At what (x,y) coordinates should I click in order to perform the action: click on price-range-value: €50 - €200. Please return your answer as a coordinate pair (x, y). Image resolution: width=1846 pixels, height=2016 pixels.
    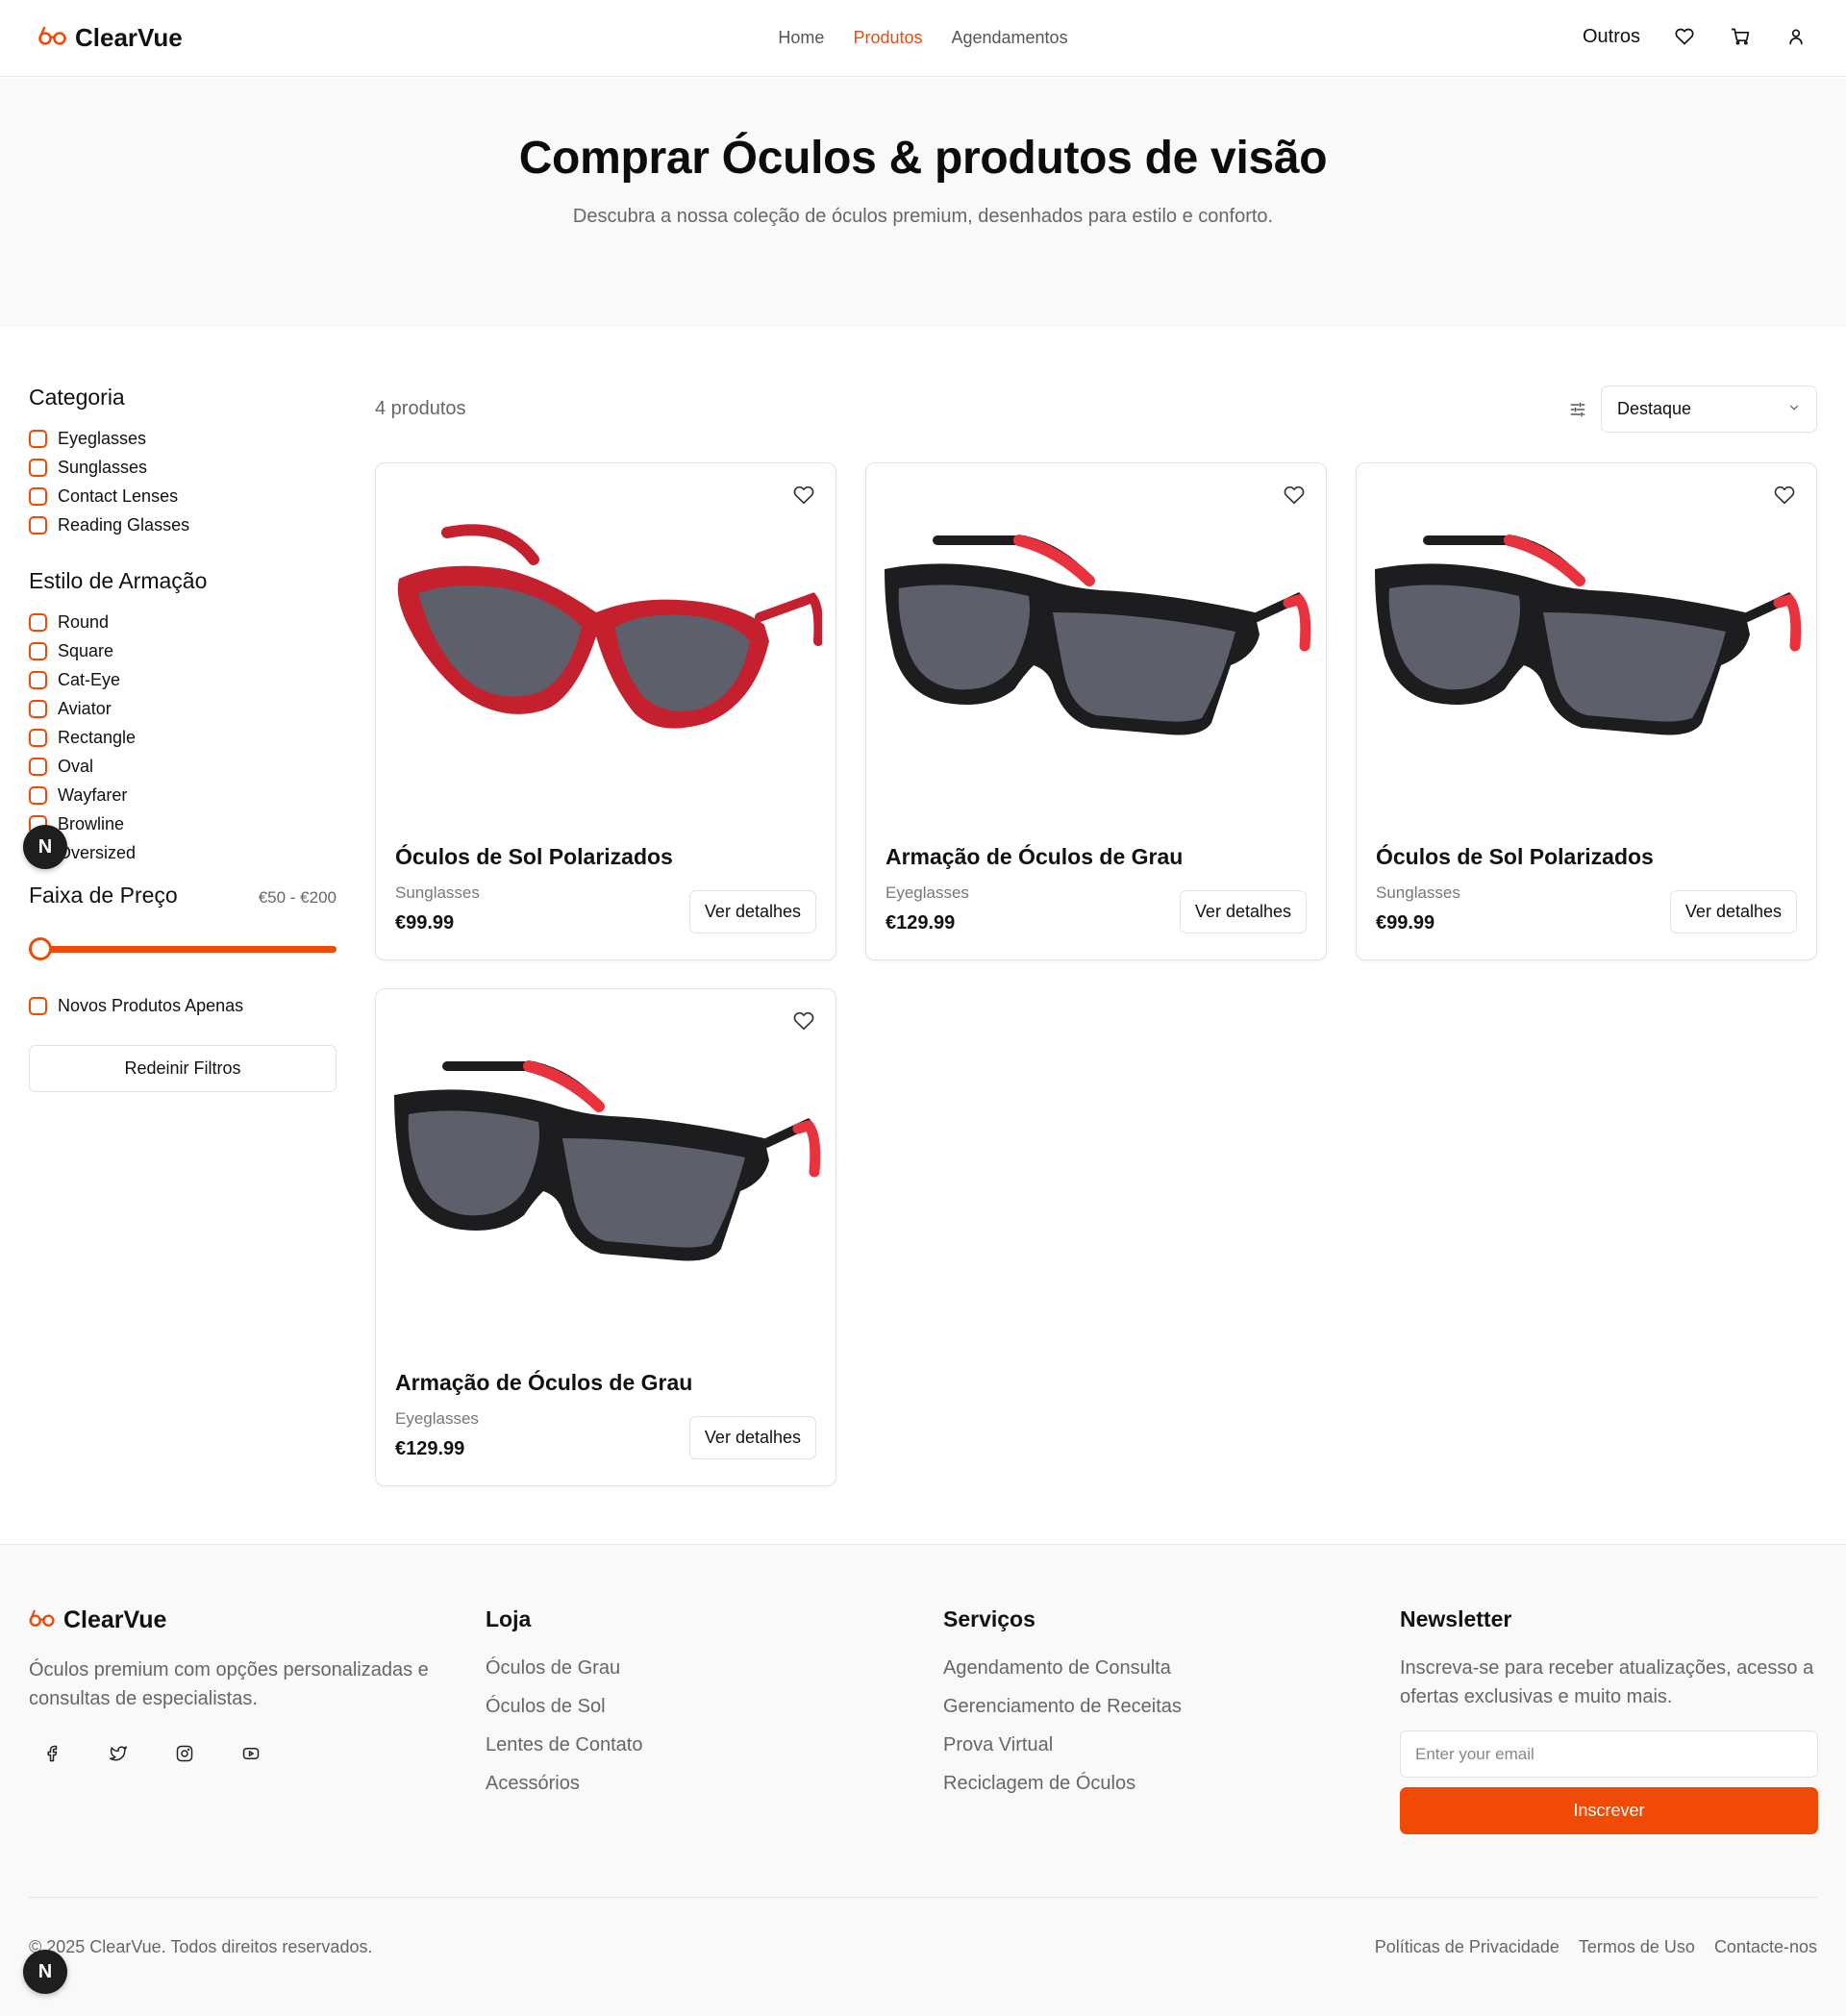
    Looking at the image, I should click on (297, 897).